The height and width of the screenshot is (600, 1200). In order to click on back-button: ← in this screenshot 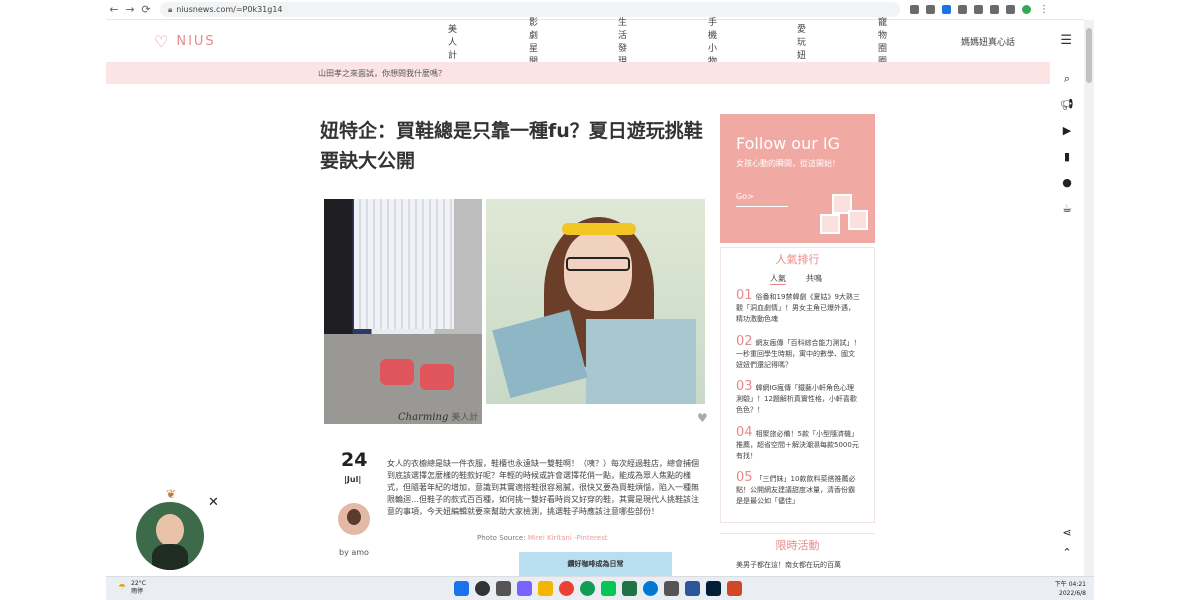, I will do `click(114, 9)`.